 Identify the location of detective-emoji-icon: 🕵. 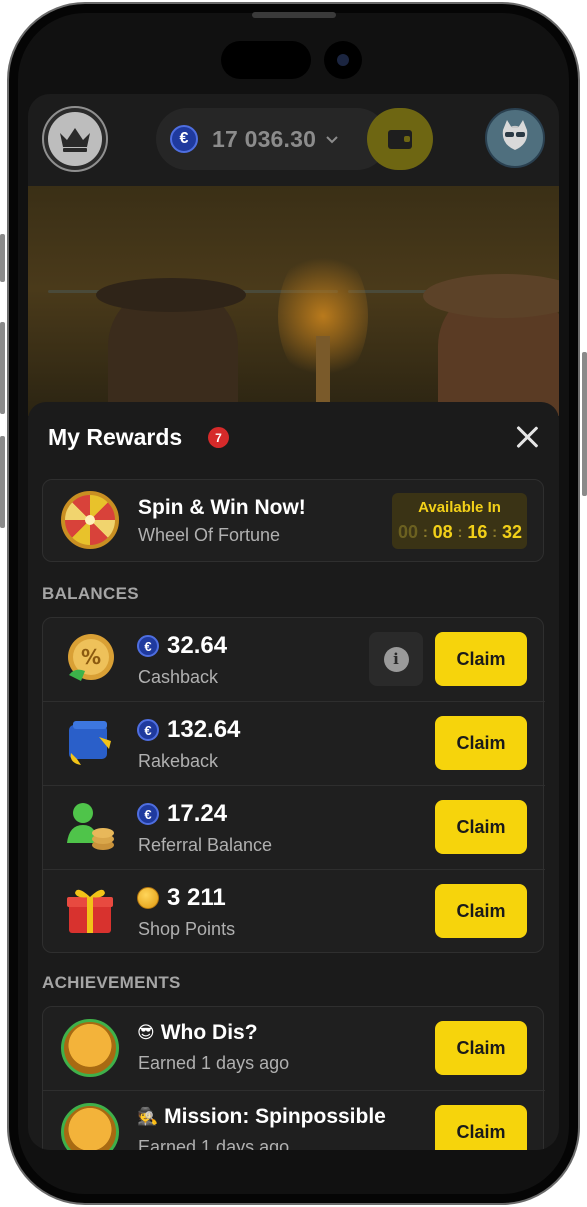
(148, 1116).